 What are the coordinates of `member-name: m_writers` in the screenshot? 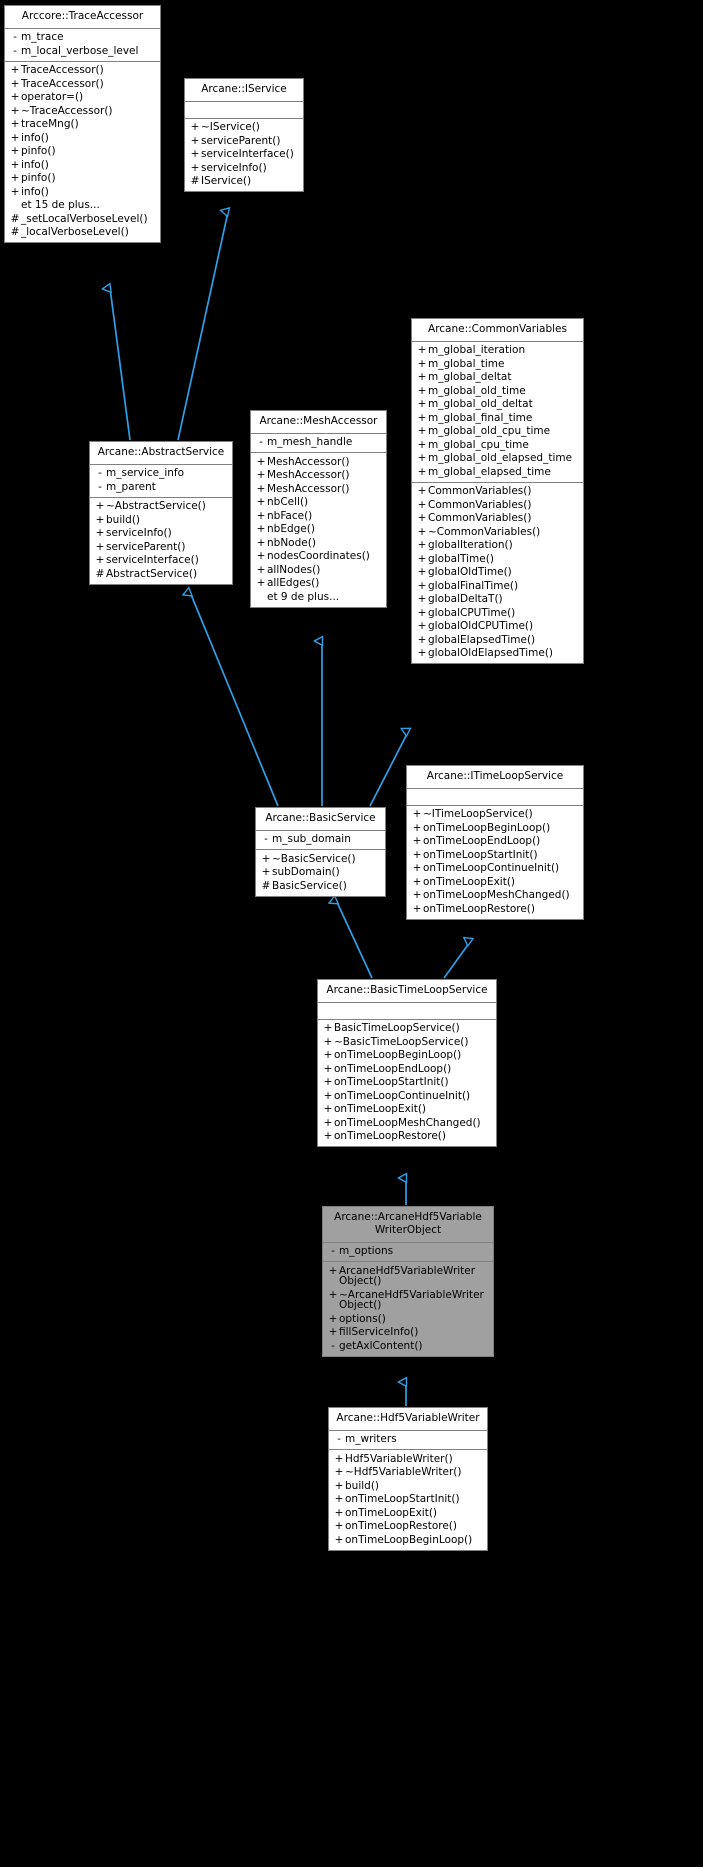 It's located at (371, 1439).